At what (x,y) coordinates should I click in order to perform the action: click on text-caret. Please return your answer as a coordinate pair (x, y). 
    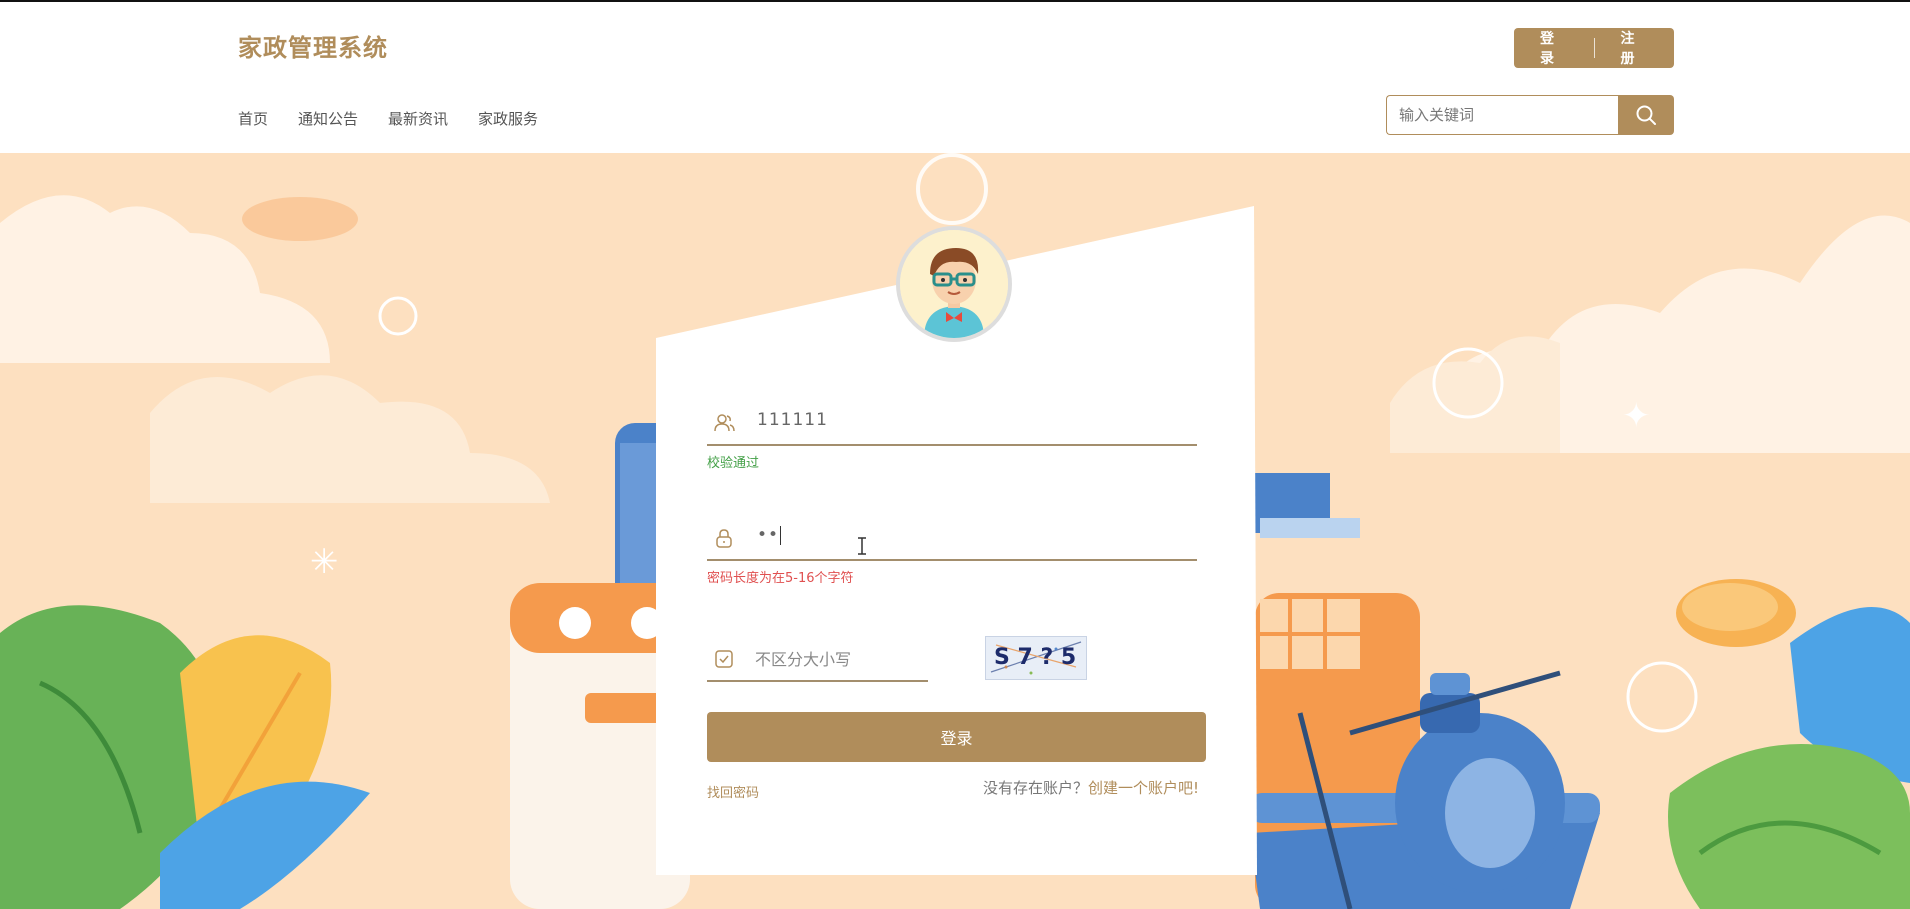
    Looking at the image, I should click on (781, 535).